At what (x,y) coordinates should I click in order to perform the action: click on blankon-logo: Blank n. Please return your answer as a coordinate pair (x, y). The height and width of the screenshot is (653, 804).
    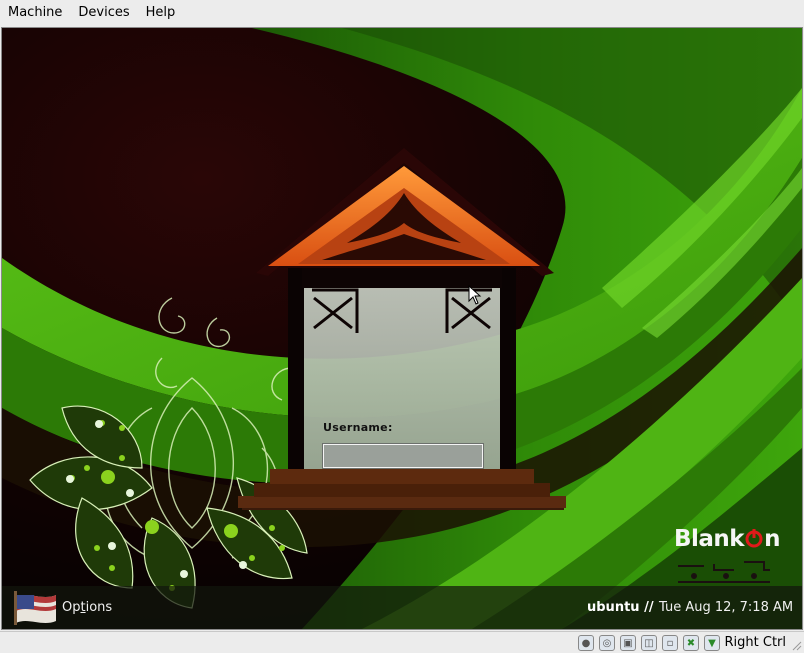
    Looking at the image, I should click on (727, 539).